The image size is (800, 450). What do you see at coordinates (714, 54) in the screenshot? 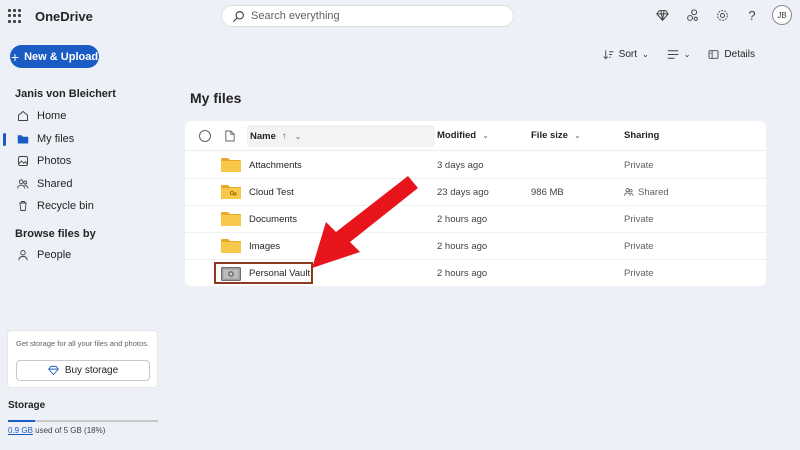
I see `details-pane-icon` at bounding box center [714, 54].